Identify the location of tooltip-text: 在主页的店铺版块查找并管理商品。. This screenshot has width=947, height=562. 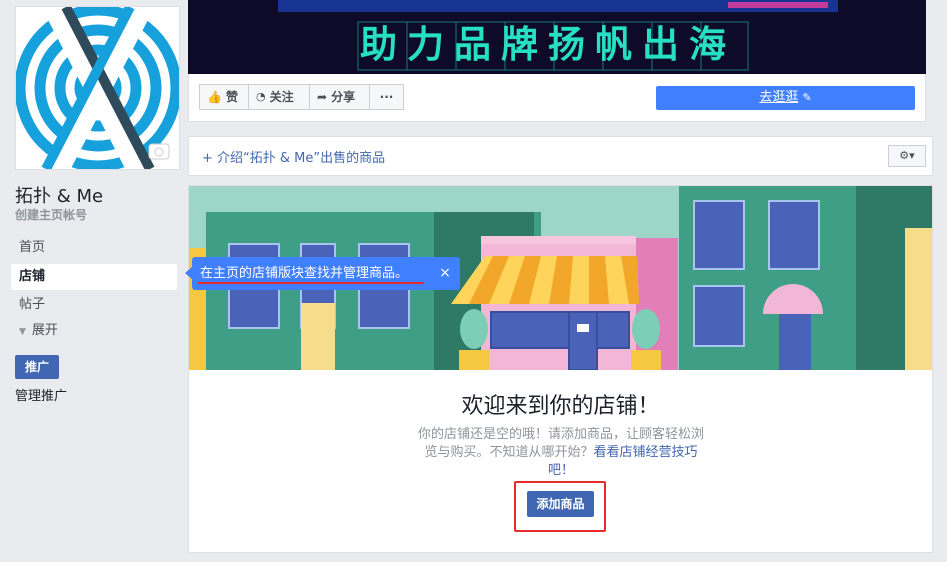
(304, 273).